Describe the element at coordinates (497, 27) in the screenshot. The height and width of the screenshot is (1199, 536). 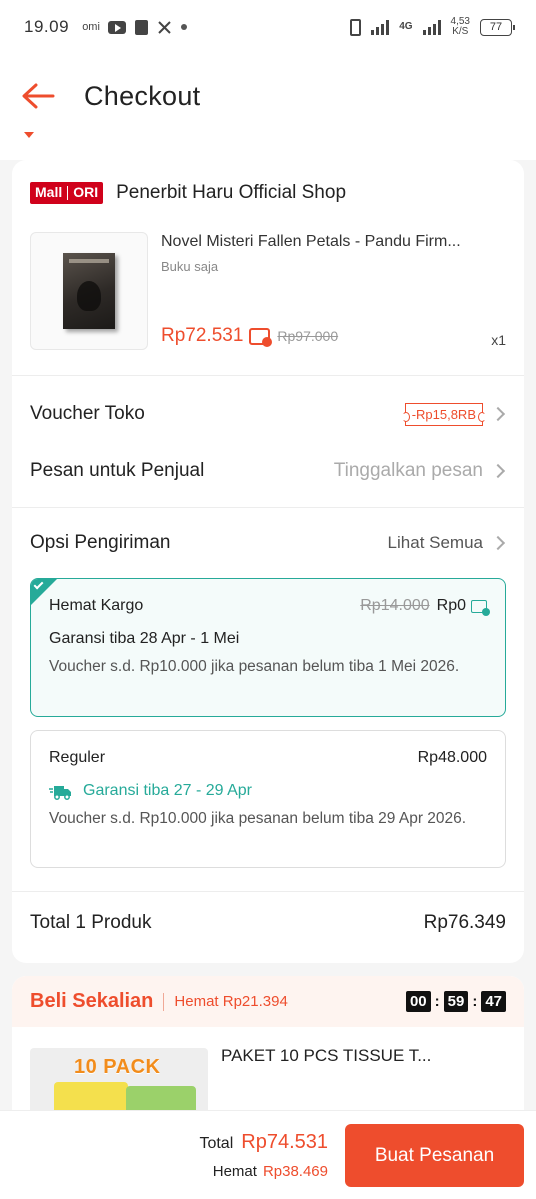
I see `battery-icon: 77` at that location.